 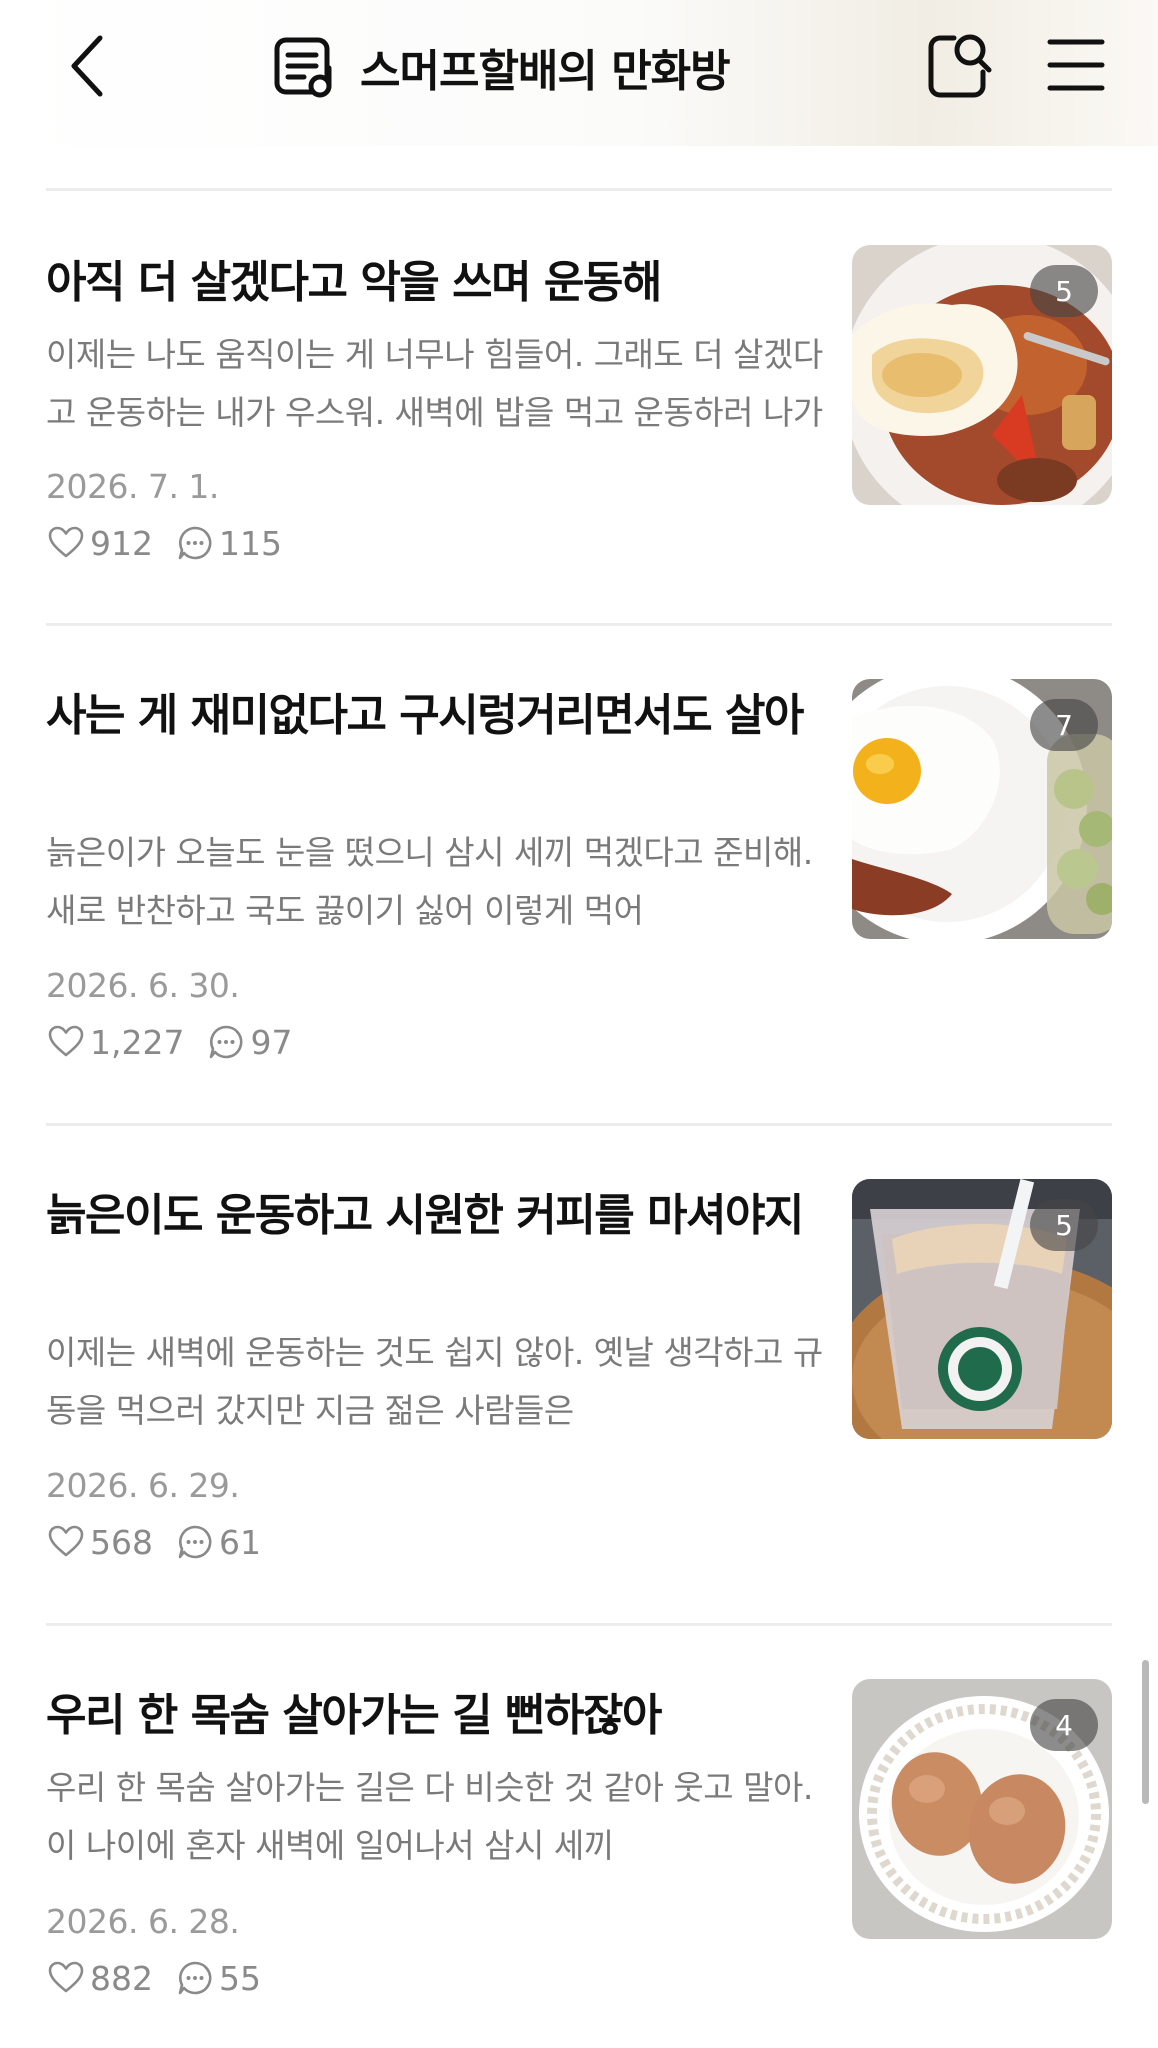 I want to click on back-button, so click(x=90, y=66).